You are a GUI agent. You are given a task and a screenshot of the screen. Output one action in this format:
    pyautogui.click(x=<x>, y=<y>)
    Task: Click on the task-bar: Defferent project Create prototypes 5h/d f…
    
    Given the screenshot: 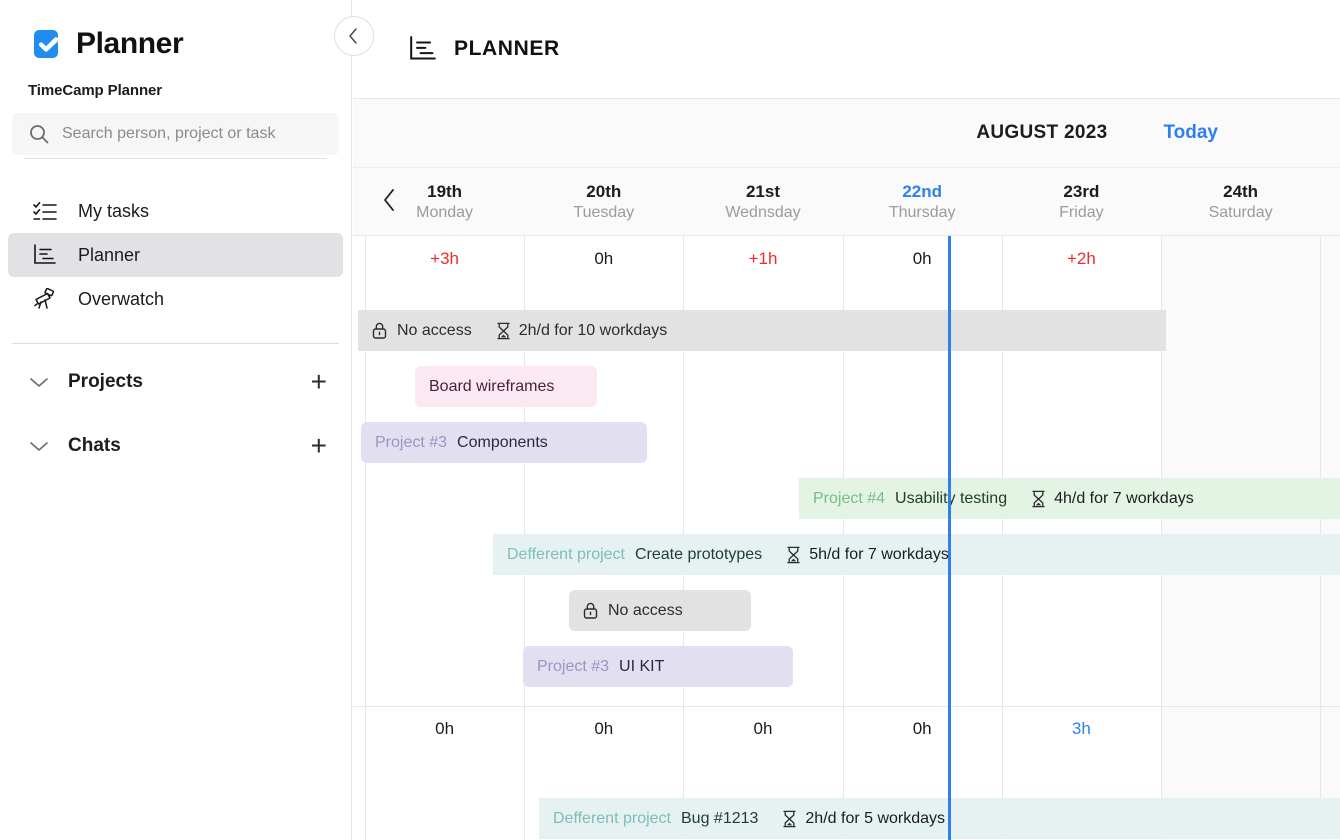 What is the action you would take?
    pyautogui.click(x=916, y=554)
    